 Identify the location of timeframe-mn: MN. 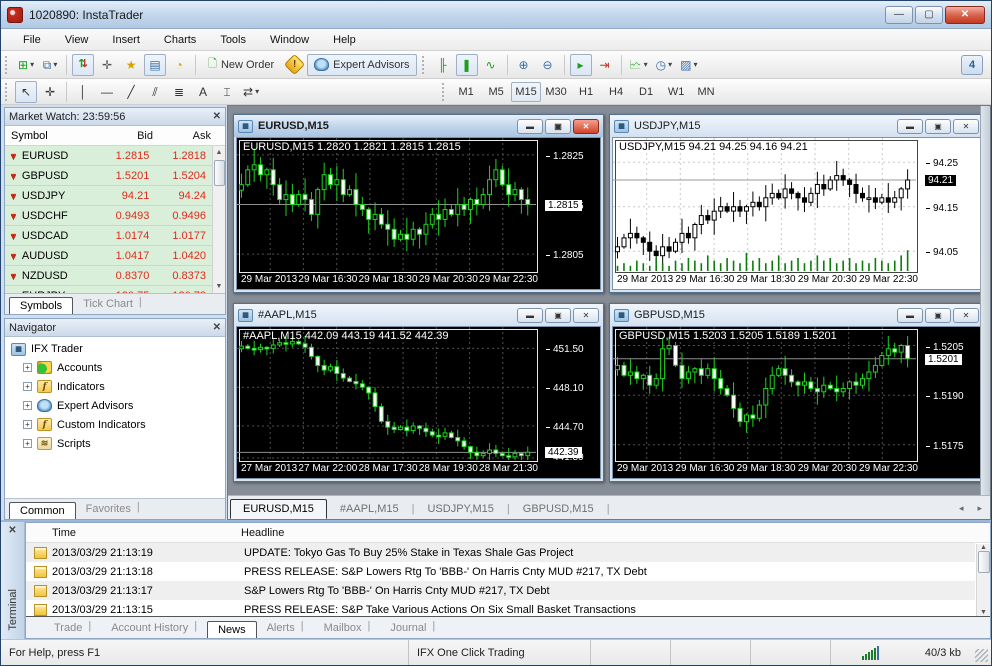
(706, 92).